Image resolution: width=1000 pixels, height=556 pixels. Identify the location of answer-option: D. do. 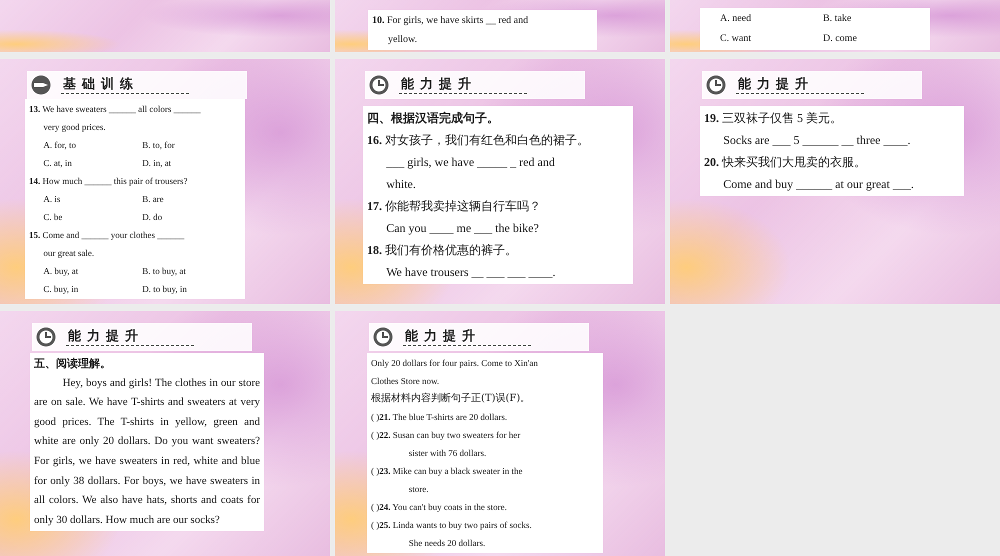
(191, 217).